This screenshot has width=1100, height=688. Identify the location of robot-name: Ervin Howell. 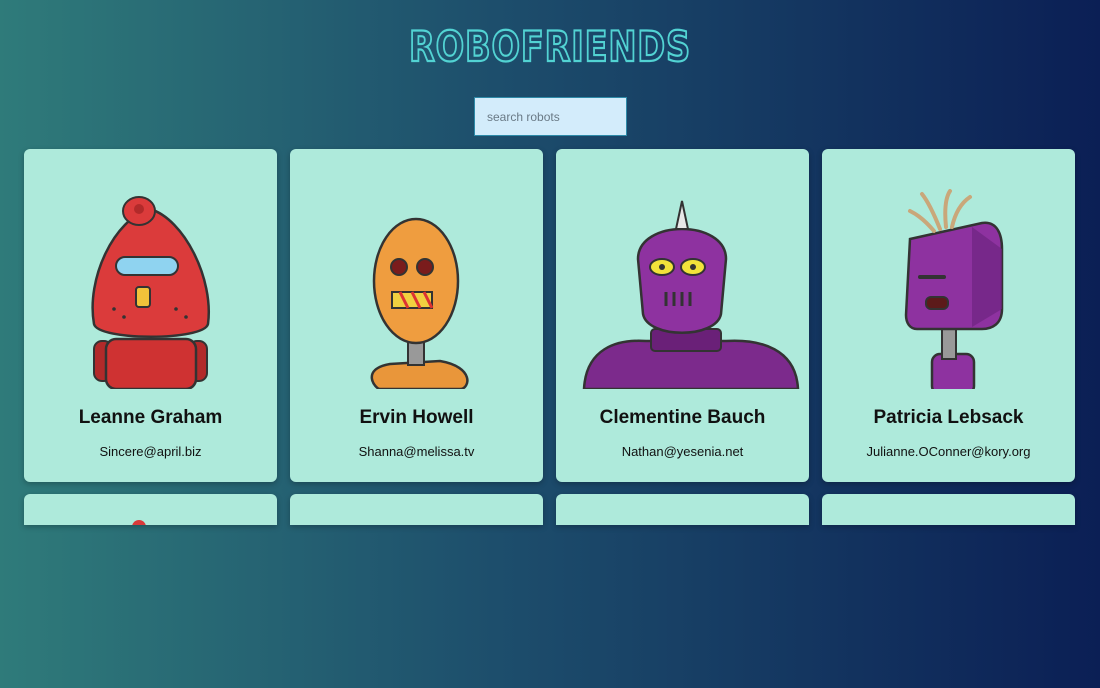
(416, 417).